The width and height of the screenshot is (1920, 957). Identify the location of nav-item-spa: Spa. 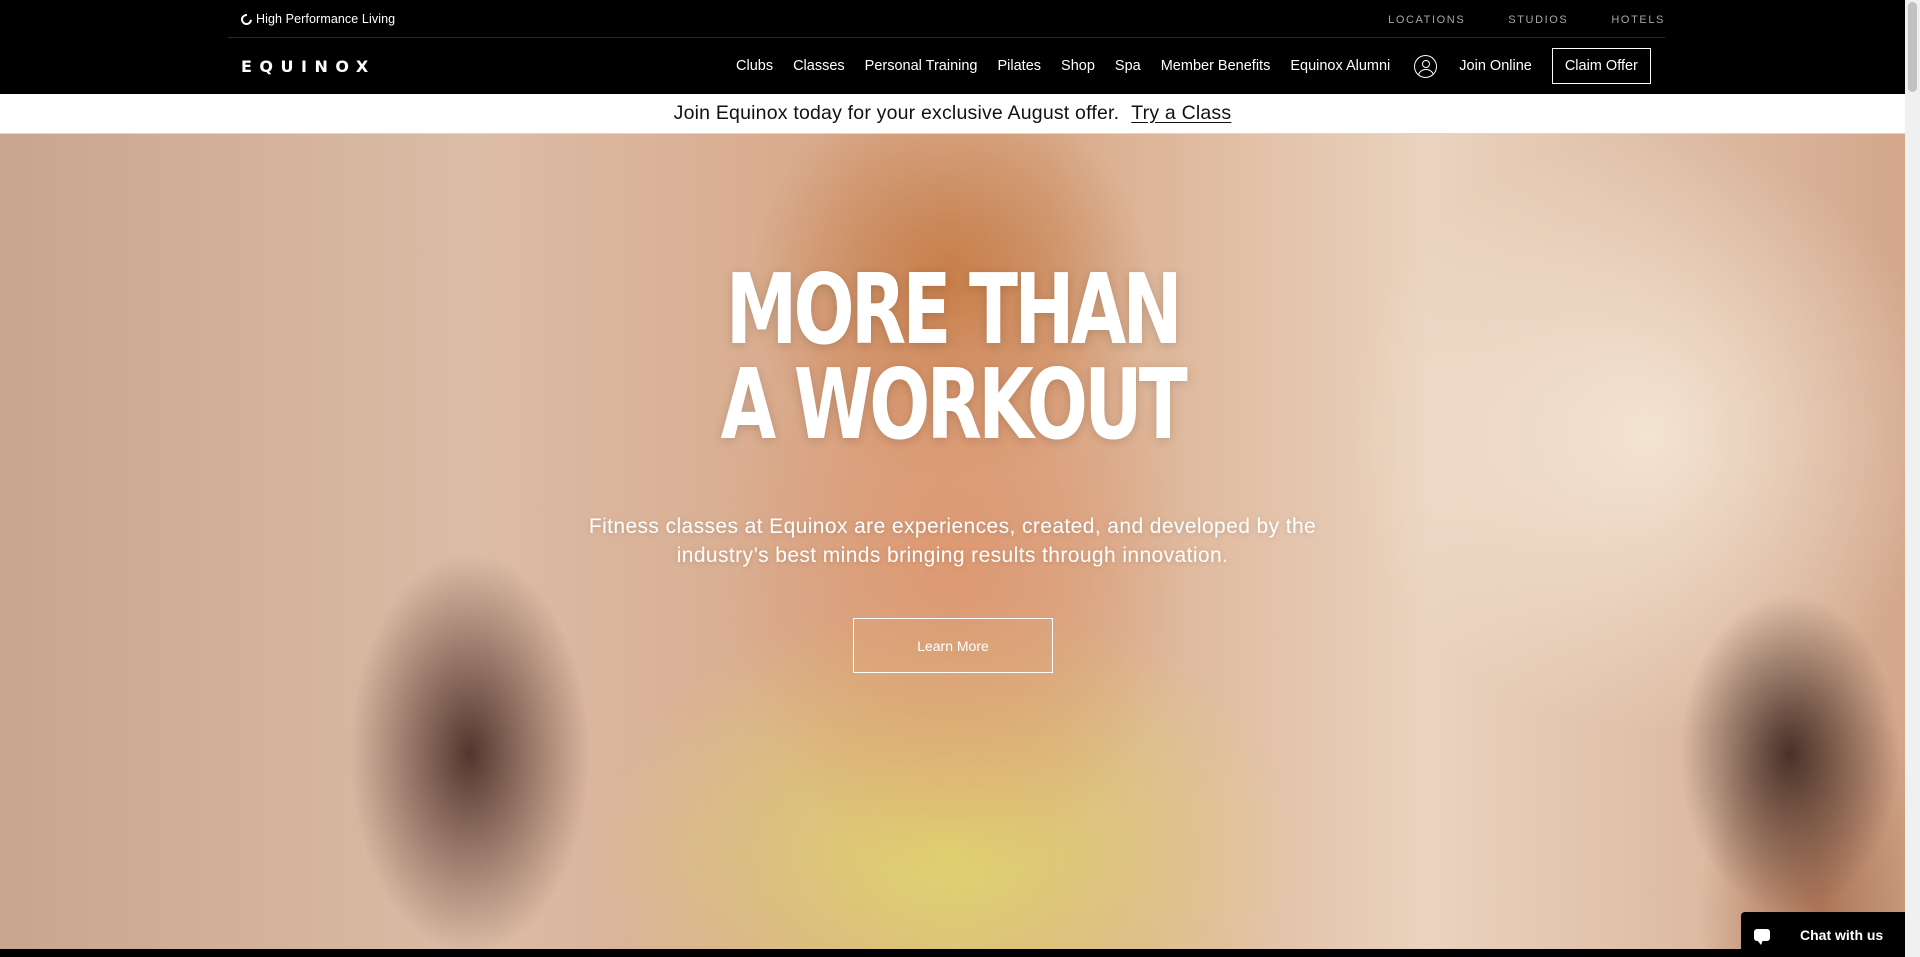
(1128, 66).